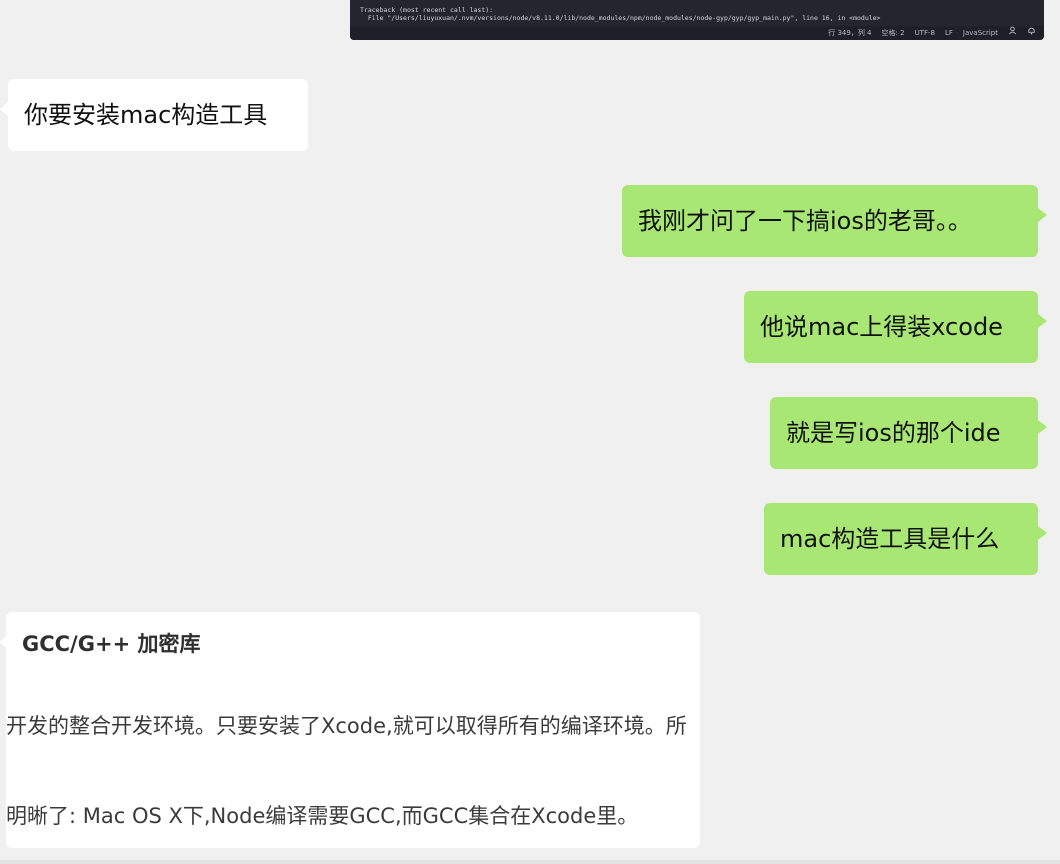 This screenshot has width=1060, height=864. Describe the element at coordinates (890, 539) in the screenshot. I see `message-text: mac构造工具是什么` at that location.